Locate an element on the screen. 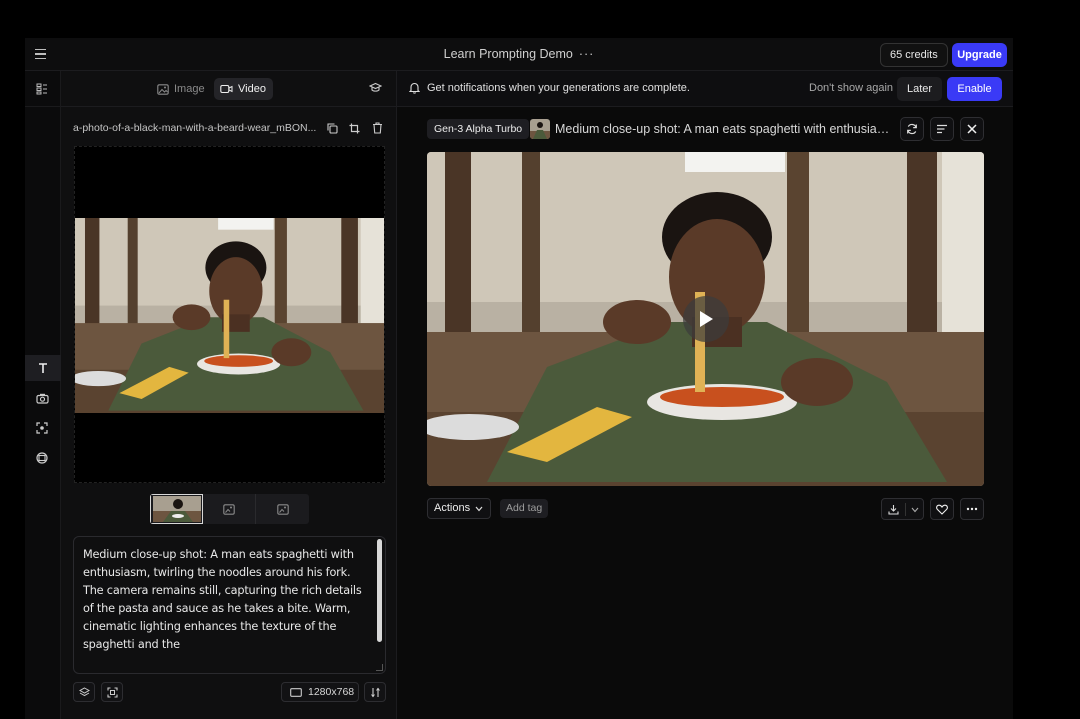 Image resolution: width=1080 pixels, height=719 pixels. settings-button is located at coordinates (375, 692).